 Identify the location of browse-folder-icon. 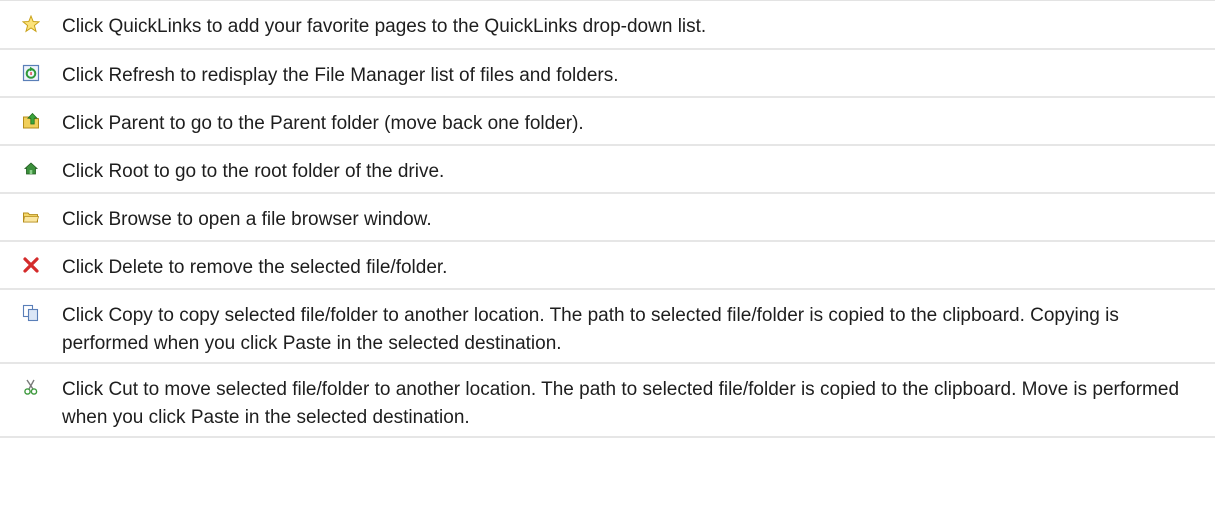
(42, 217).